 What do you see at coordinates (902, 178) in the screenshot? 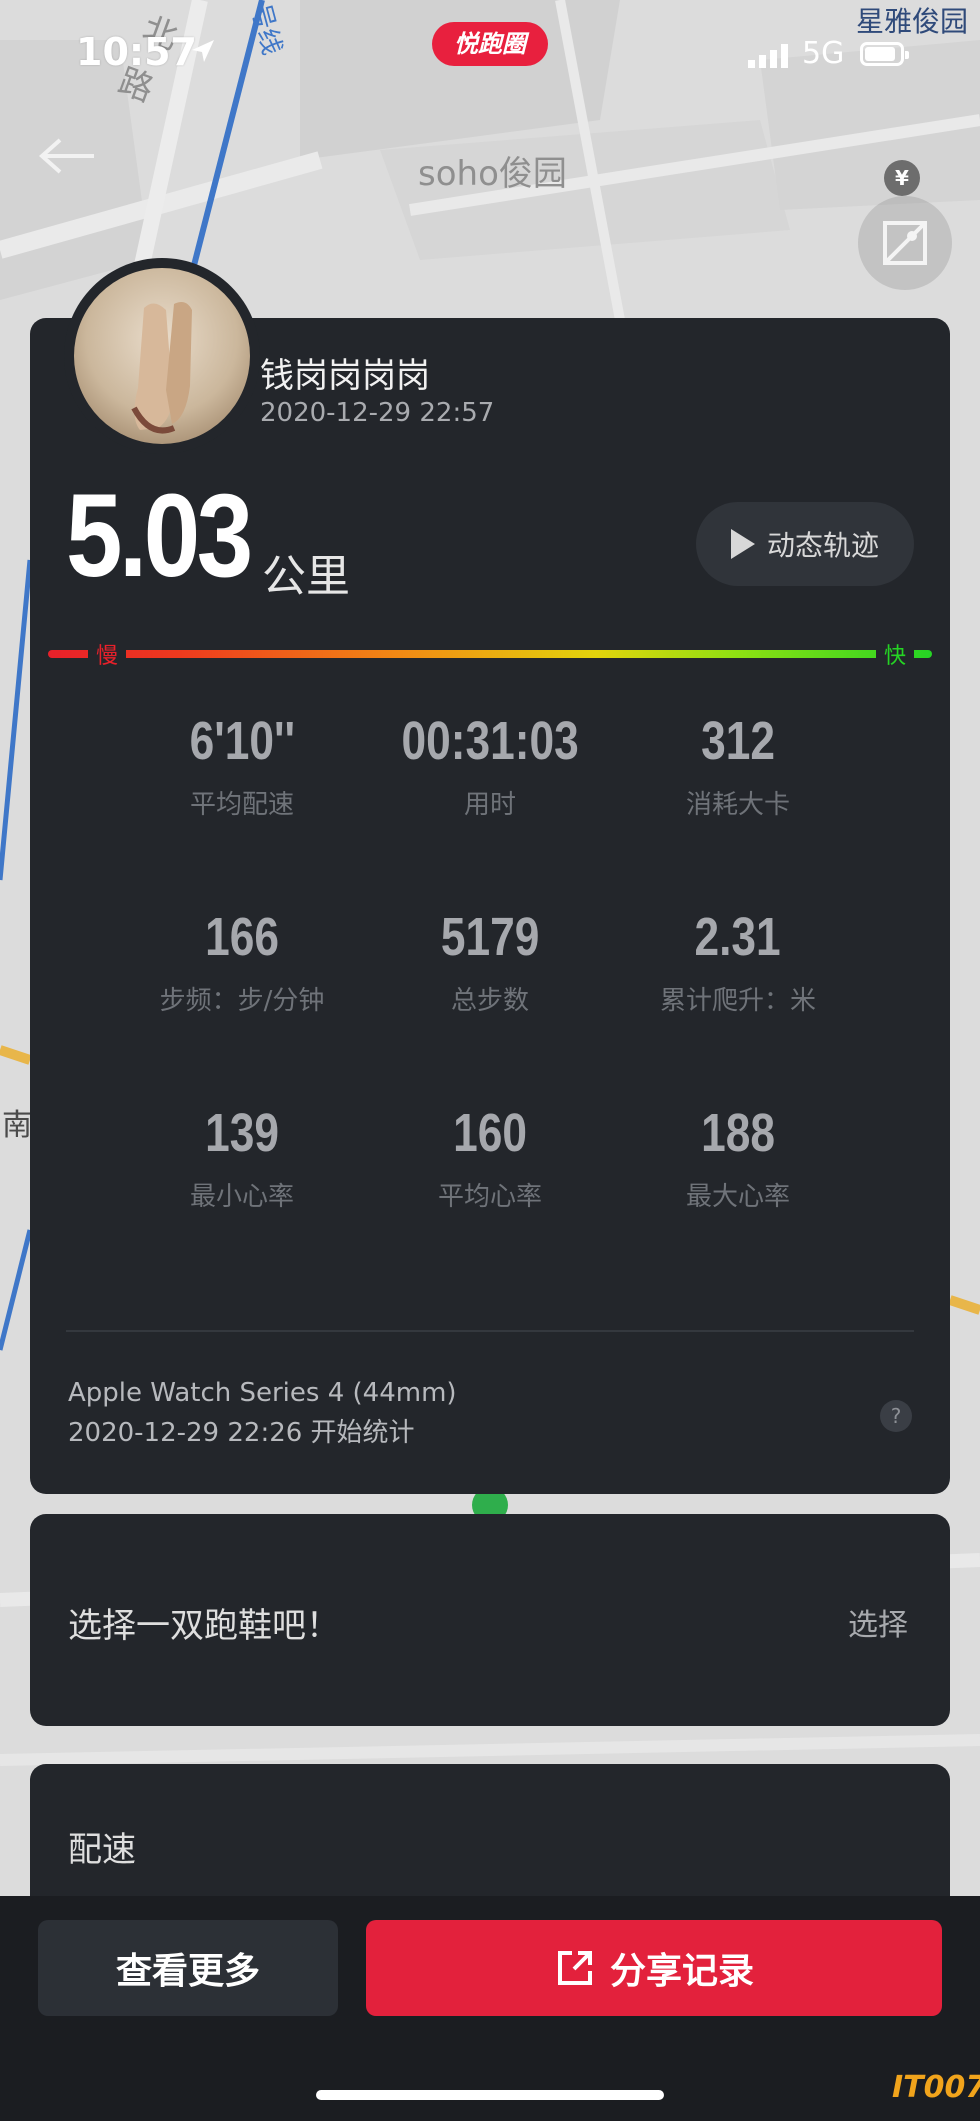
I see `metro-coin-icon: ¥` at bounding box center [902, 178].